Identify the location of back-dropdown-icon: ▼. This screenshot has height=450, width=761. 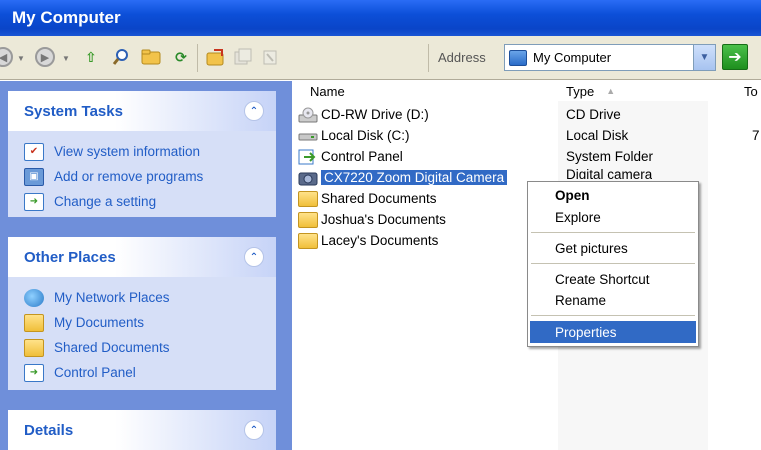
(21, 58).